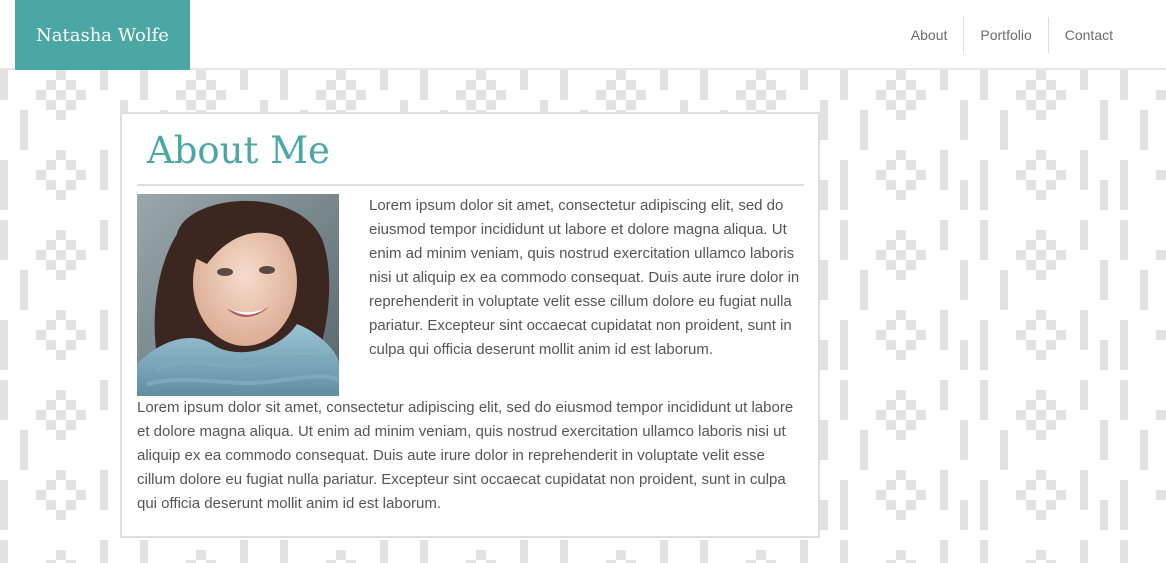 The height and width of the screenshot is (563, 1166). What do you see at coordinates (583, 35) in the screenshot?
I see `site-header: Natasha Wolfe About Portfolio Contact` at bounding box center [583, 35].